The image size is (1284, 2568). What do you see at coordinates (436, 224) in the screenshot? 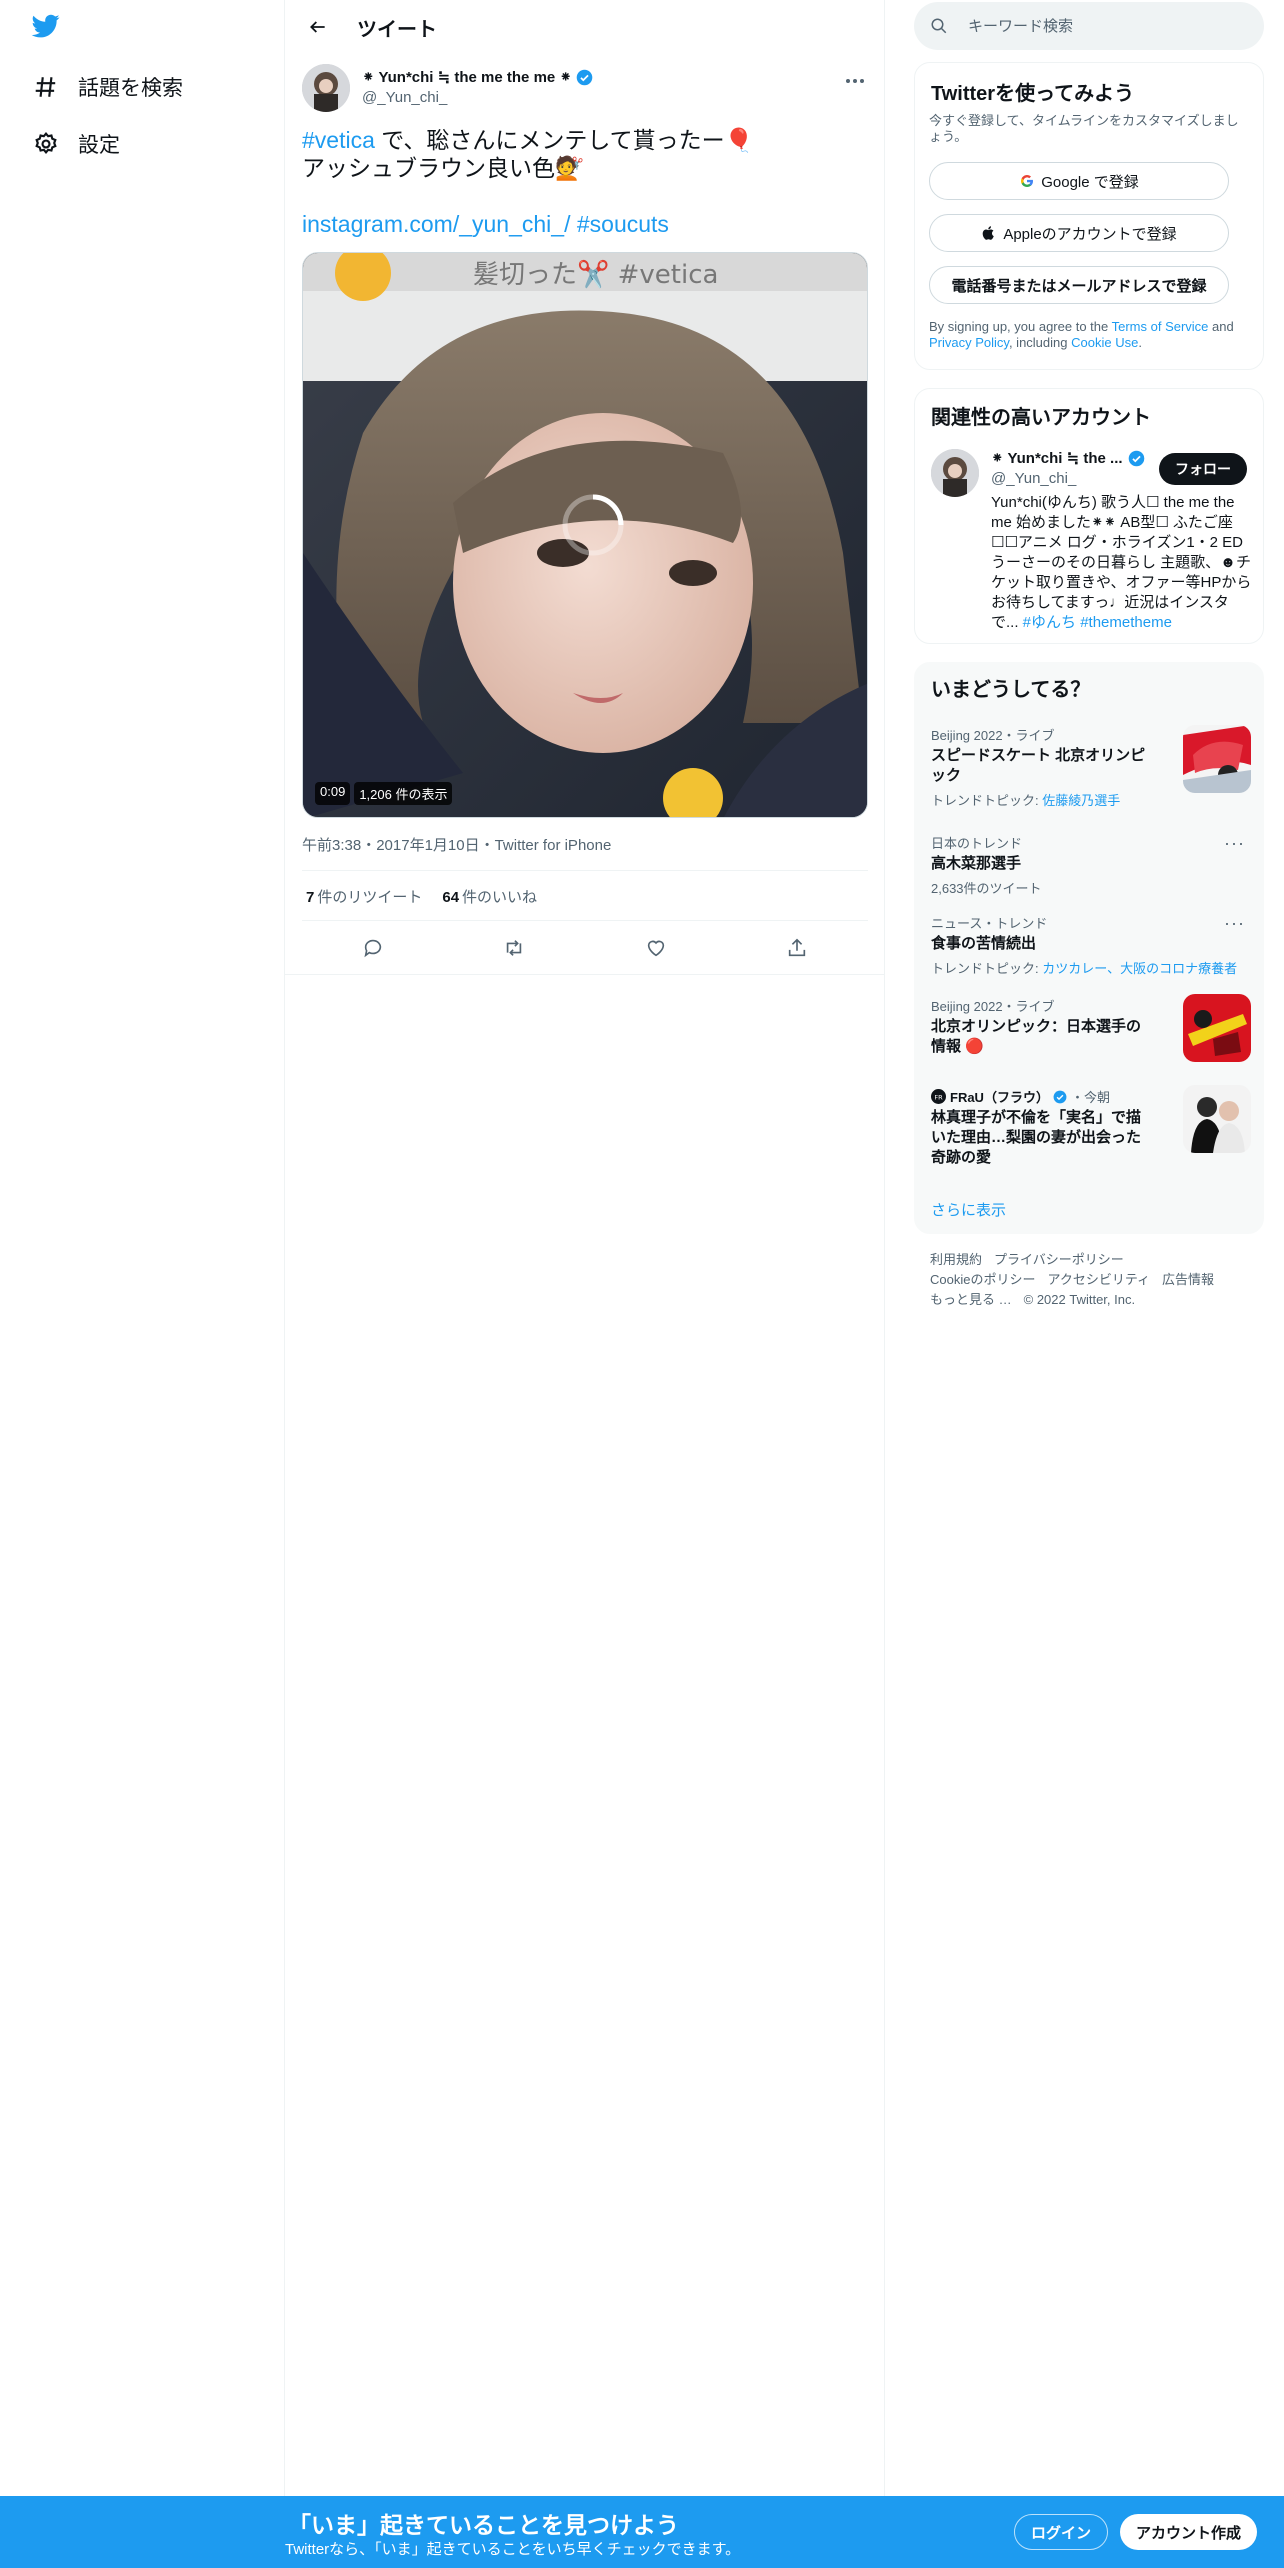
I see `instagram-link: instagram.com/_yun_chi_/` at bounding box center [436, 224].